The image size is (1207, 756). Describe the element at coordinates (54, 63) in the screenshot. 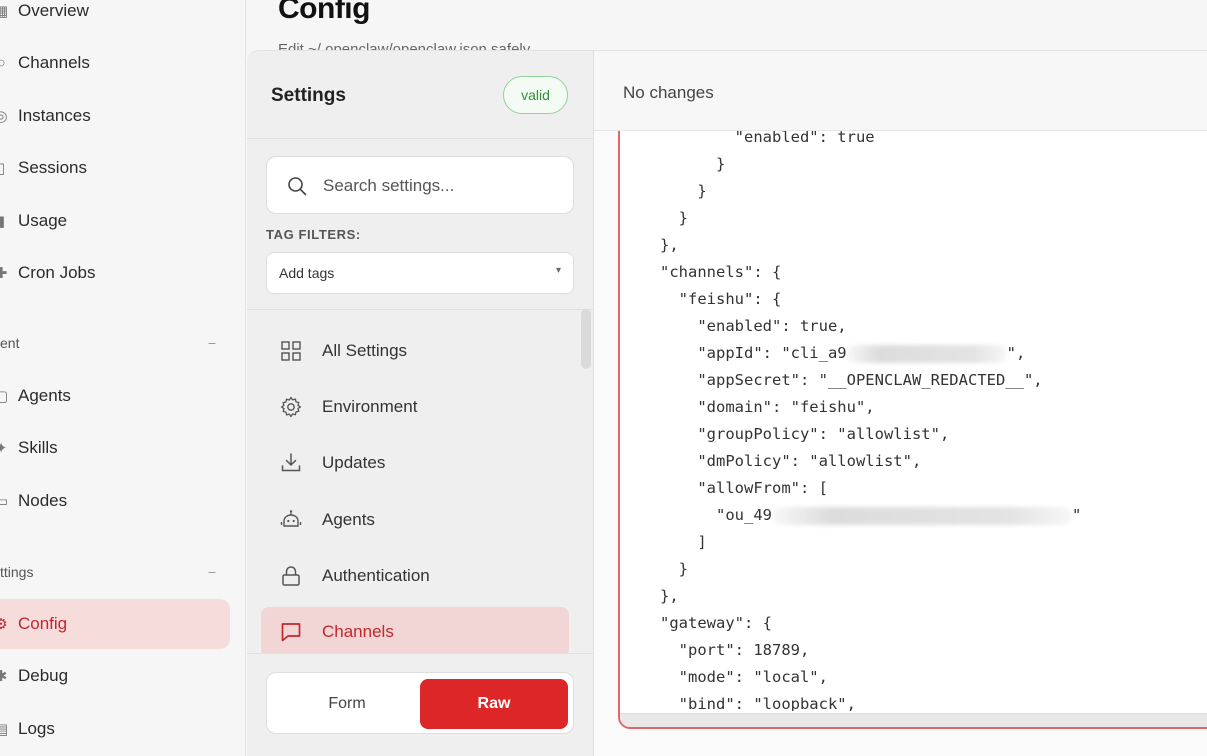

I see `nav-item-label: Channels` at that location.